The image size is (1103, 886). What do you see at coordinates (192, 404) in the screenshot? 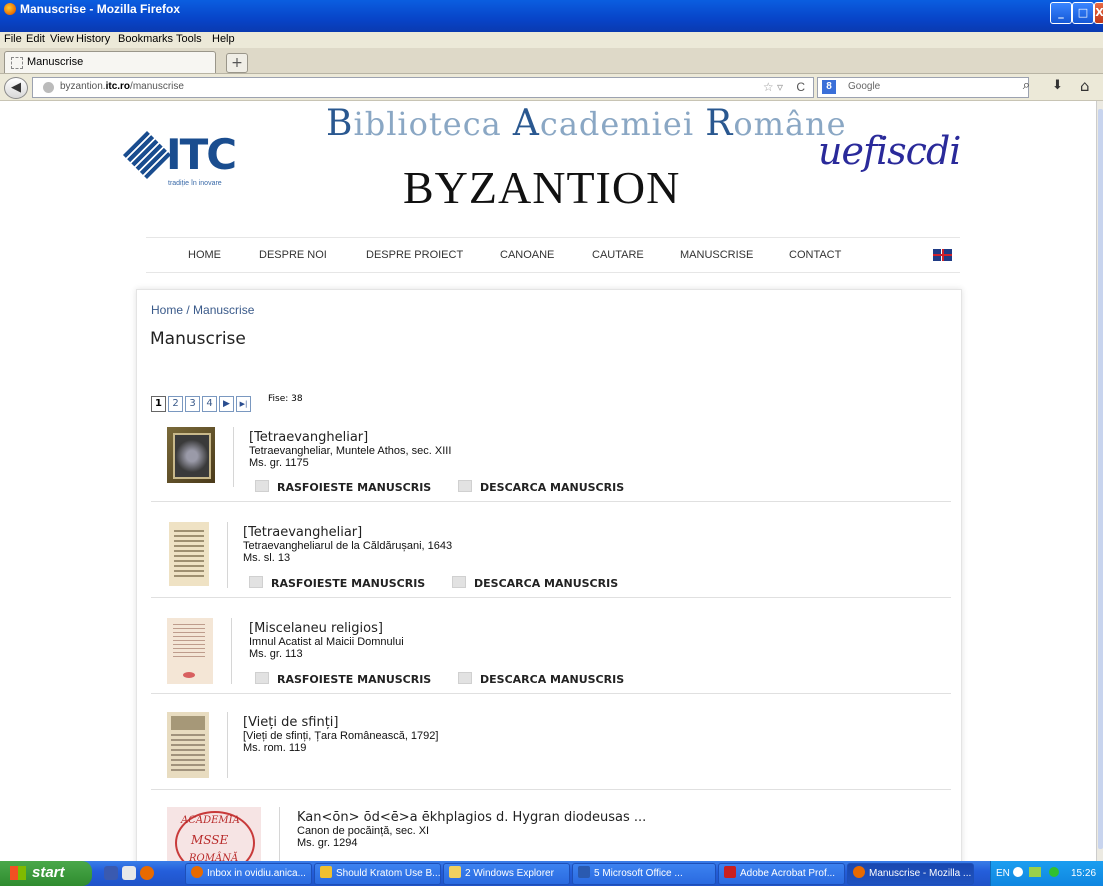
I see `page-3-button: 3` at bounding box center [192, 404].